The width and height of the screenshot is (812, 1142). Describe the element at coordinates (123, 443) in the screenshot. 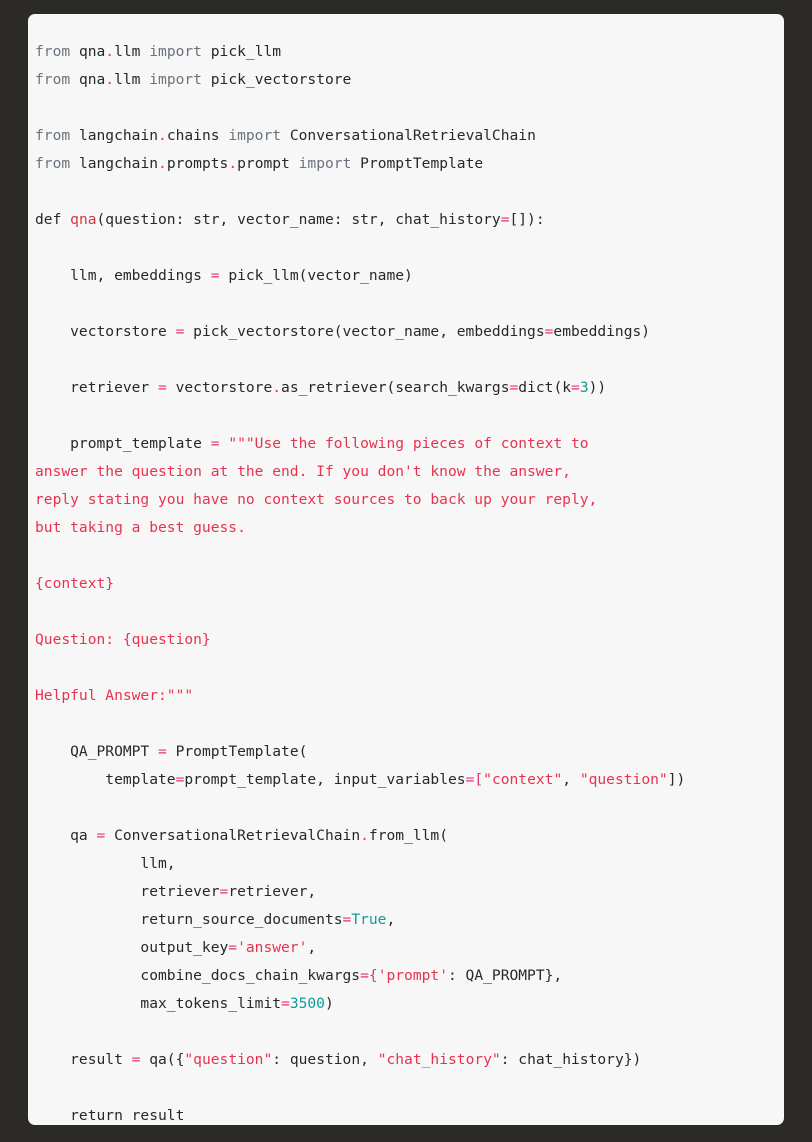

I see `code-token: prompt_template` at that location.